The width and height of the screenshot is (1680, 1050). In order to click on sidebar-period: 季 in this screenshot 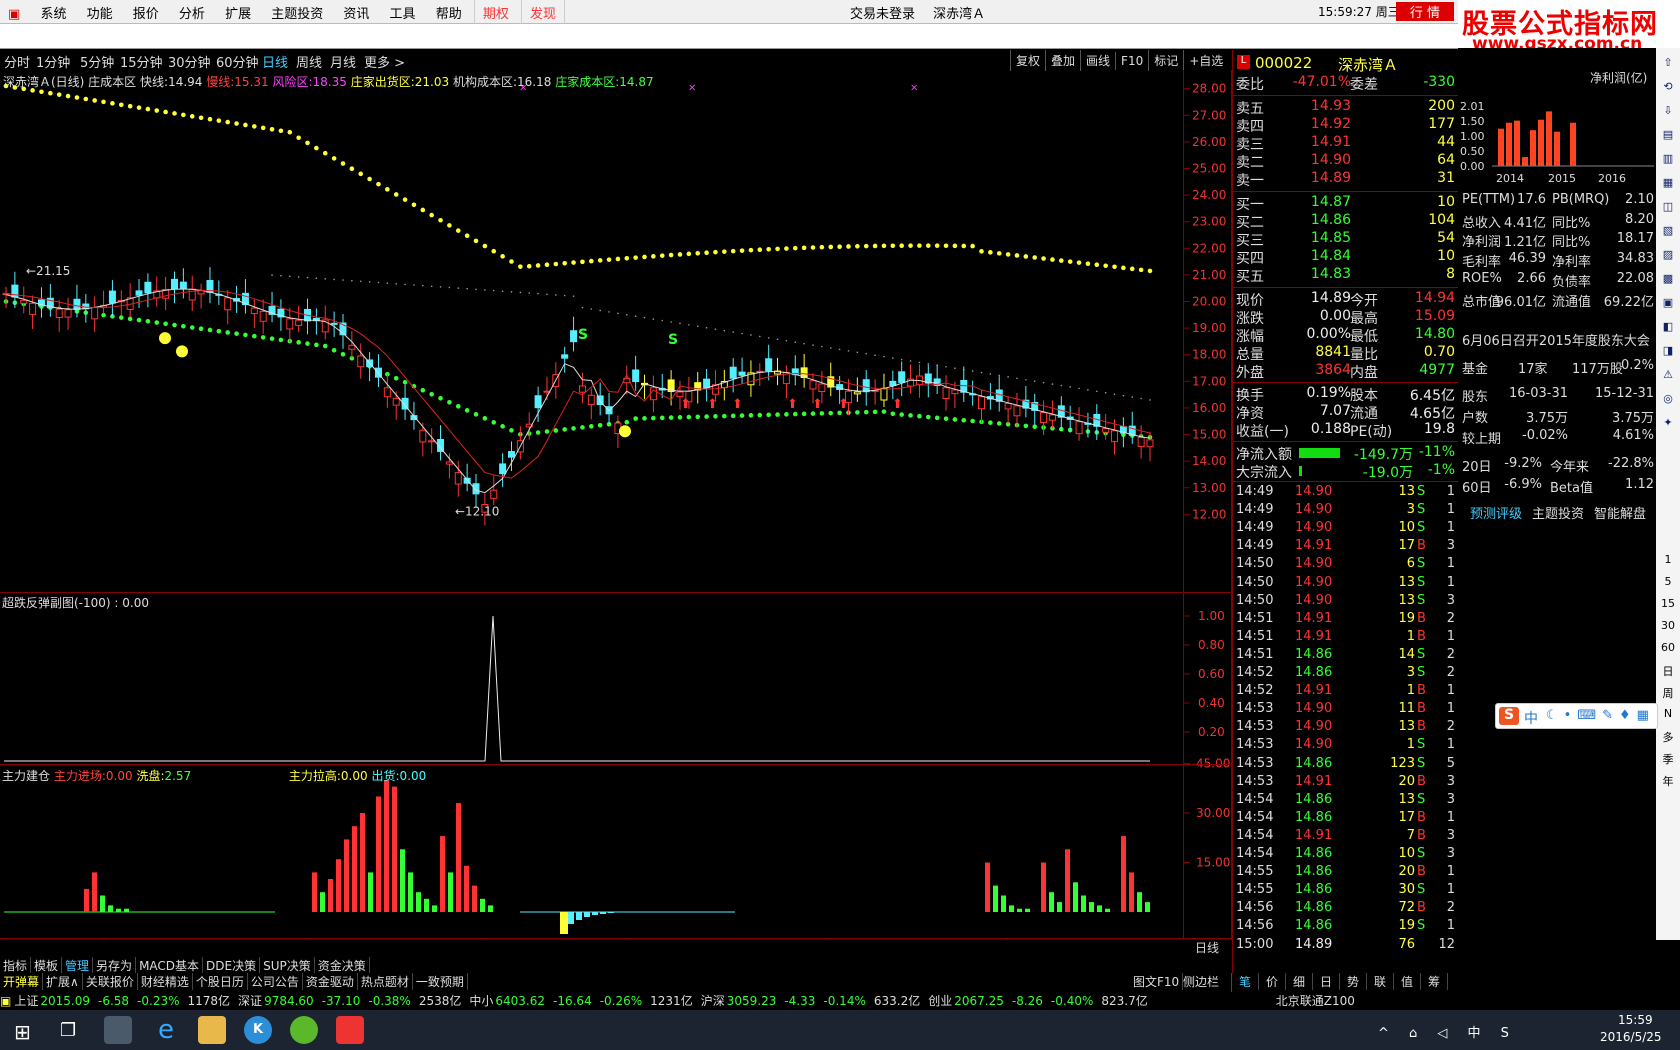, I will do `click(1668, 759)`.